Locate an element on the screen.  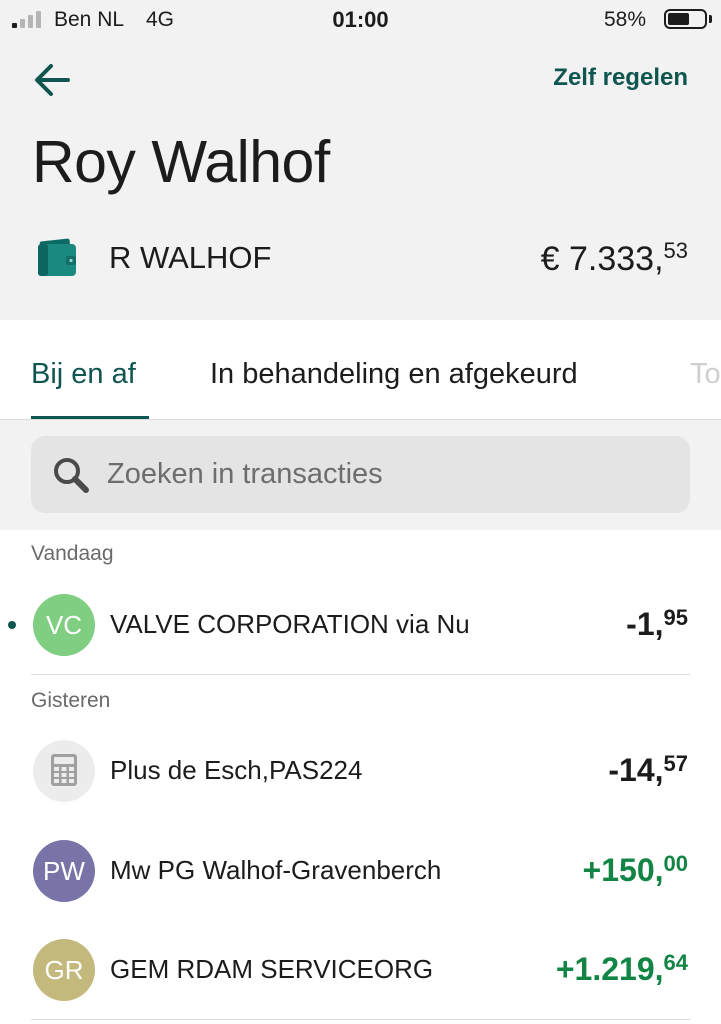
transaction-name: VALVE CORPORATION via Nu is located at coordinates (290, 624).